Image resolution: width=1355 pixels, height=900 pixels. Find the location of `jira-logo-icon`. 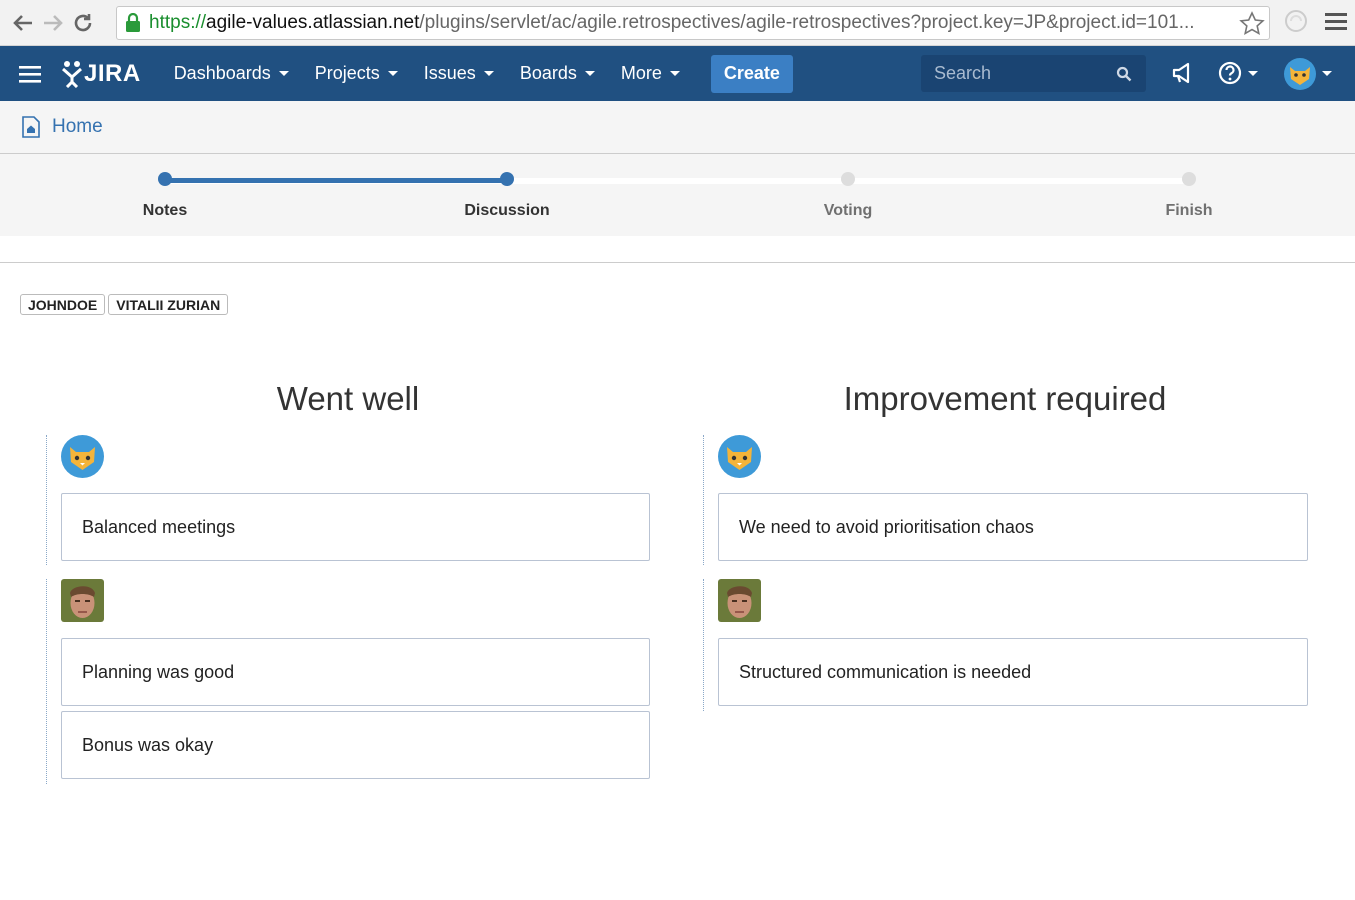

jira-logo-icon is located at coordinates (72, 74).